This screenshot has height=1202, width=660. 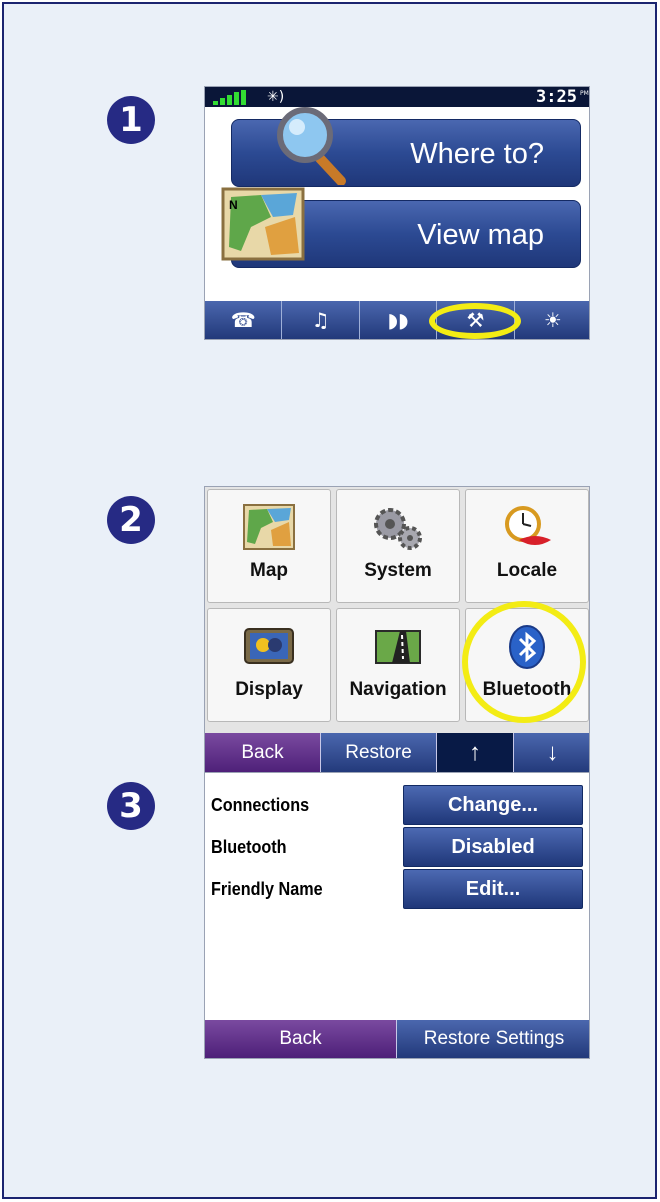 I want to click on setting-label: Friendly Name, so click(x=267, y=889).